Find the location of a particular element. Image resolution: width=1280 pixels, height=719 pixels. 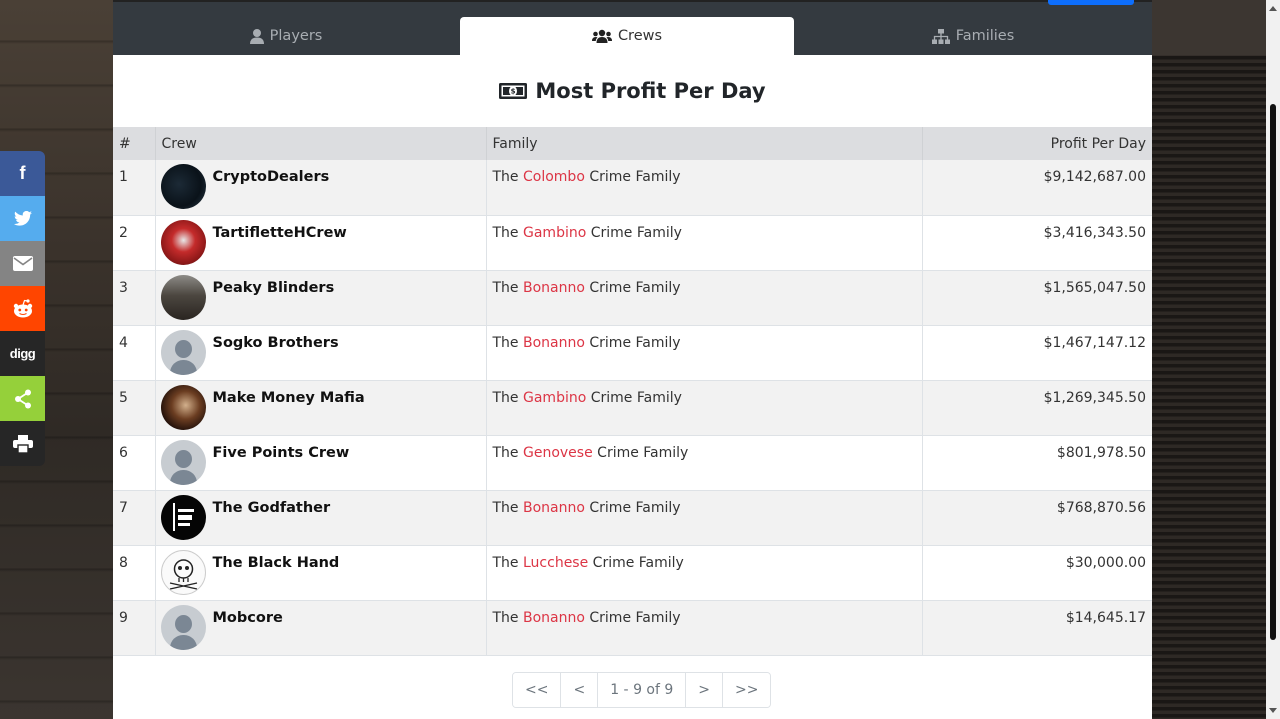

crew-name-link: The Black Hand is located at coordinates (276, 560).